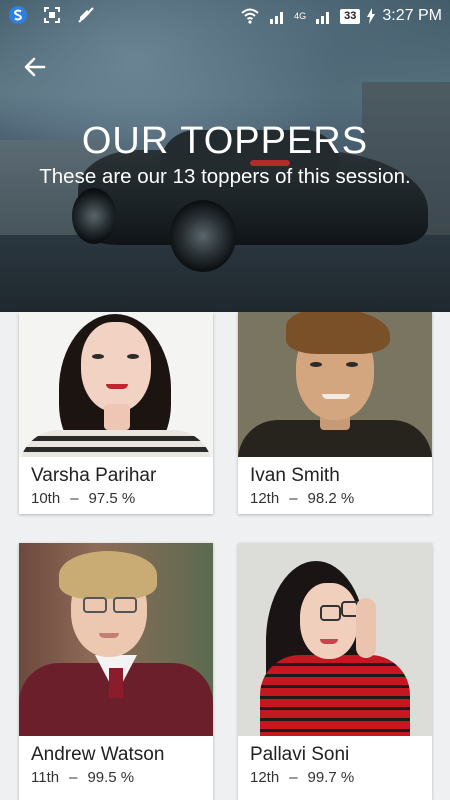 The image size is (450, 800). I want to click on topper-name: Varsha Parihar, so click(94, 475).